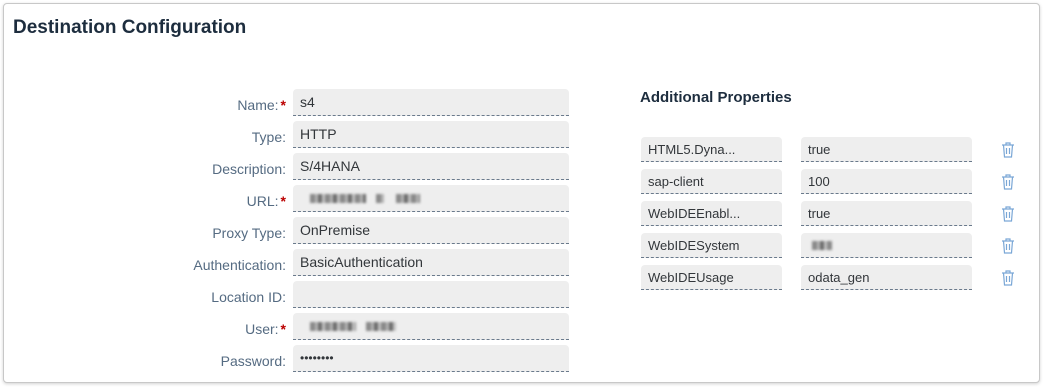 The height and width of the screenshot is (389, 1045). What do you see at coordinates (239, 265) in the screenshot?
I see `authentication-label: Authentication:` at bounding box center [239, 265].